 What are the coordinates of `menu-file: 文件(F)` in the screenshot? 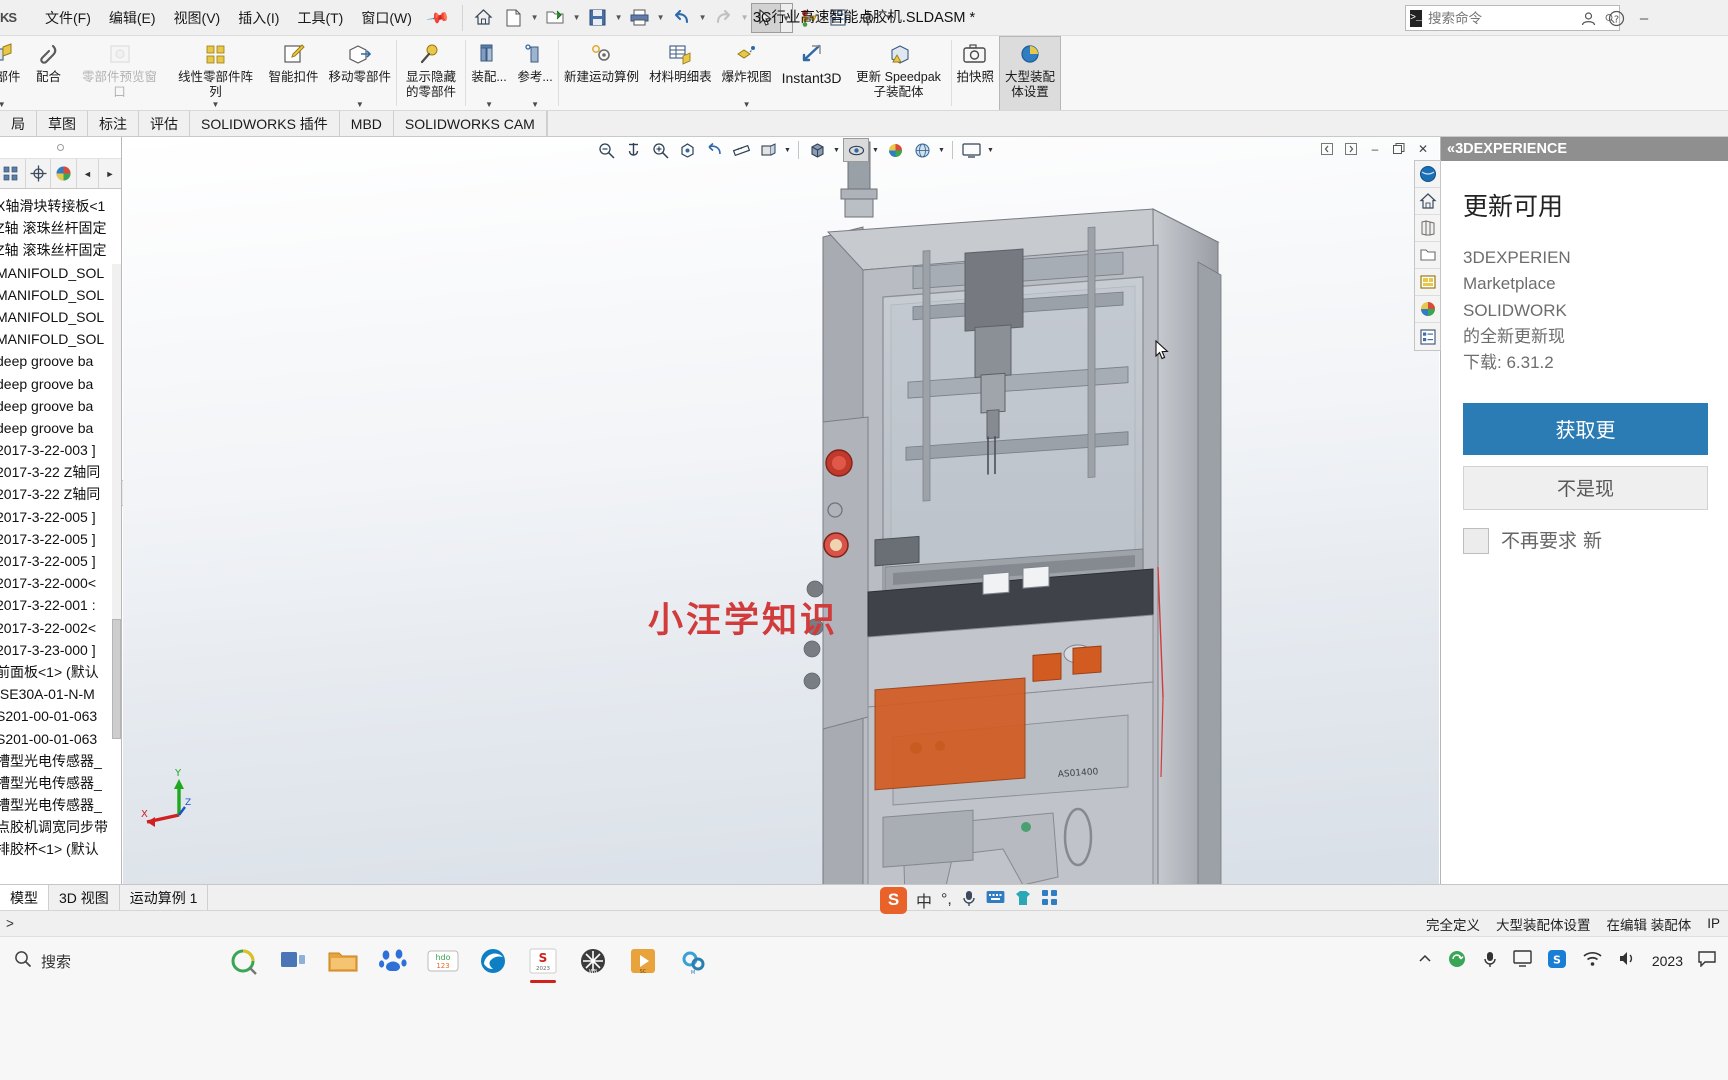 It's located at (68, 18).